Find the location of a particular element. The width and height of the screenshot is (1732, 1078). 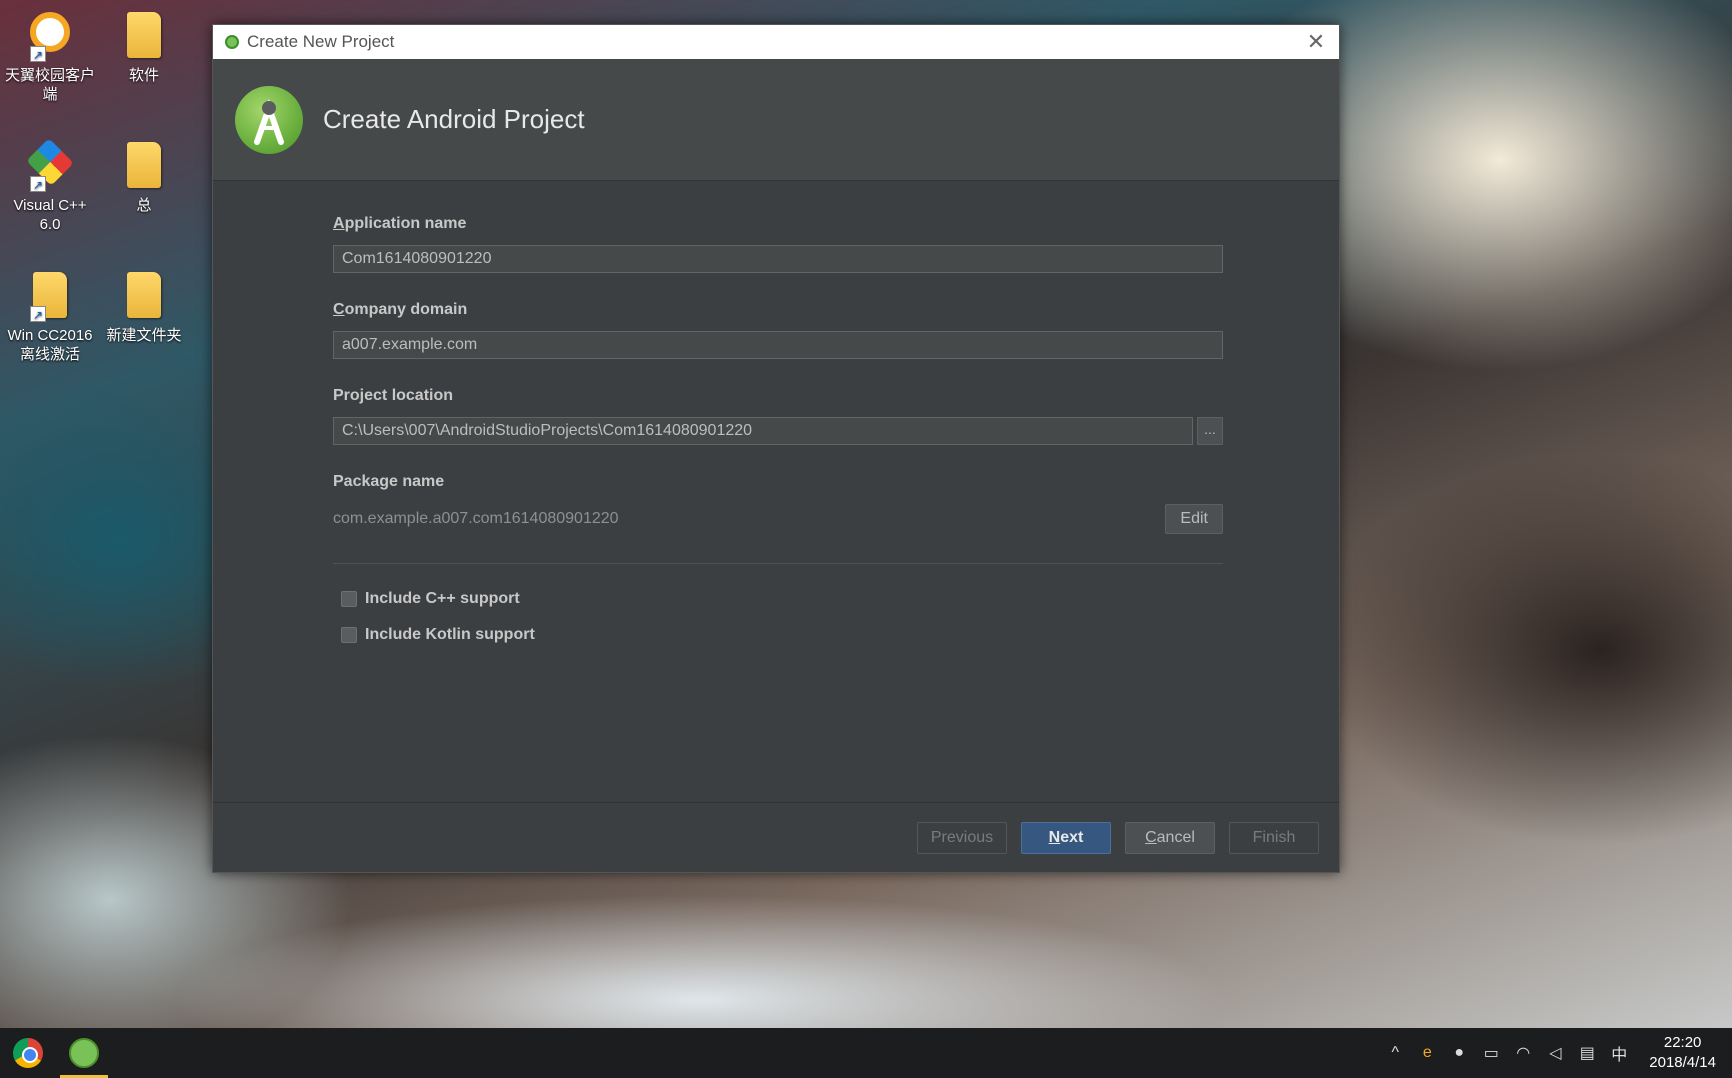

label-text: pplication name is located at coordinates (405, 223).